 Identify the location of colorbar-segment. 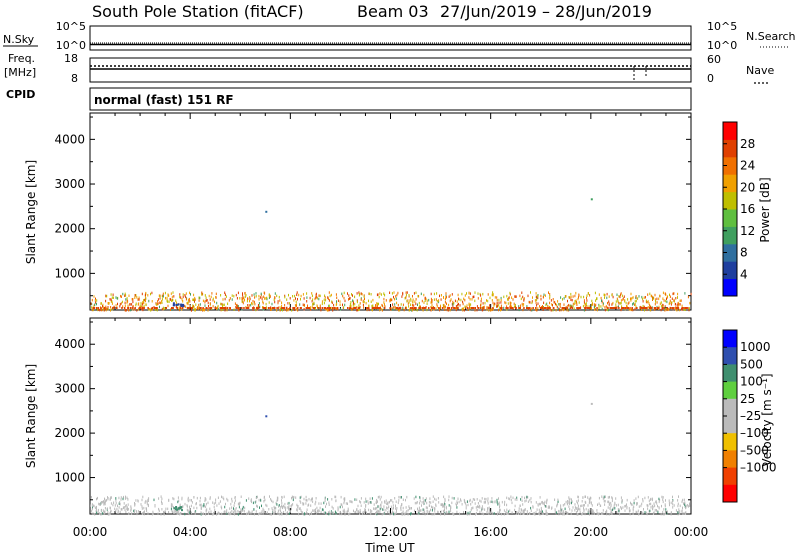
(730, 459).